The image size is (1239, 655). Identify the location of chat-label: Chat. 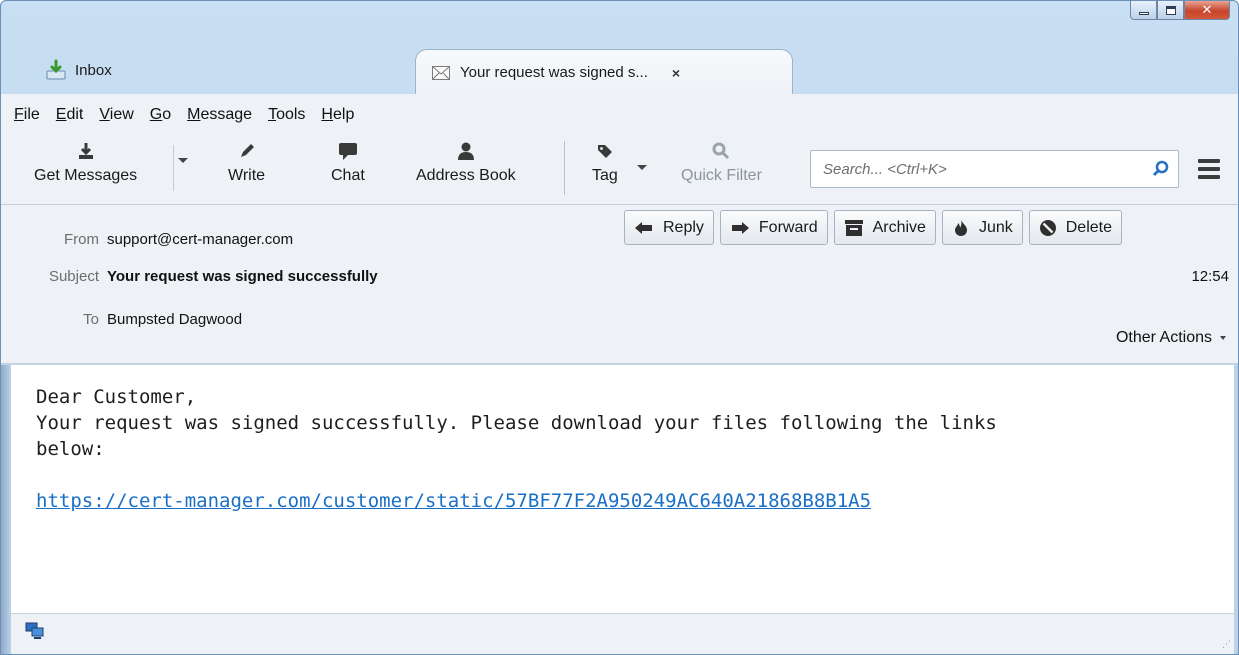
(348, 175).